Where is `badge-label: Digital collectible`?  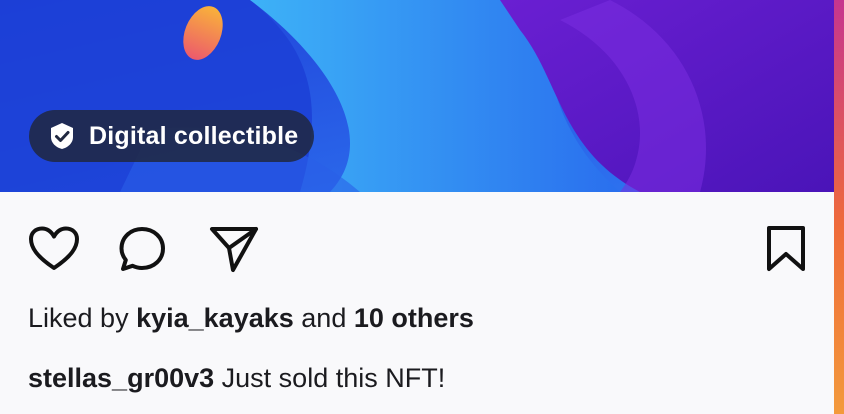
badge-label: Digital collectible is located at coordinates (194, 135).